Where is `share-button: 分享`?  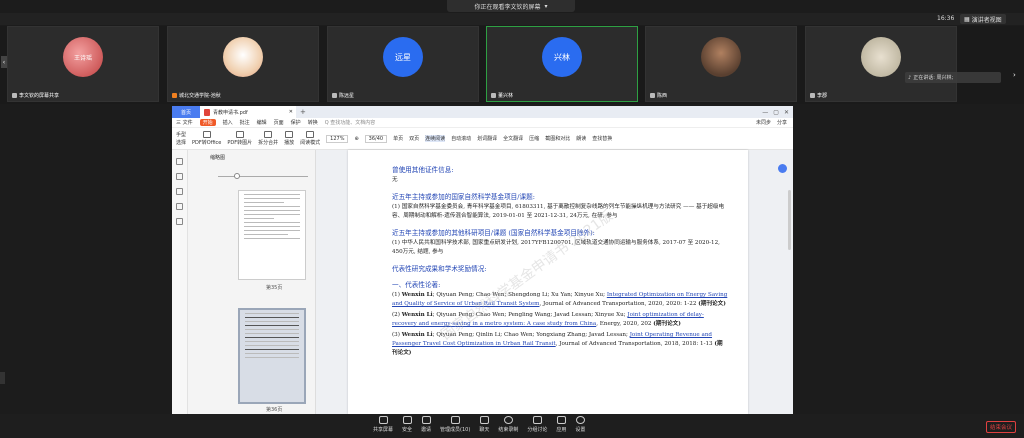 share-button: 分享 is located at coordinates (782, 122).